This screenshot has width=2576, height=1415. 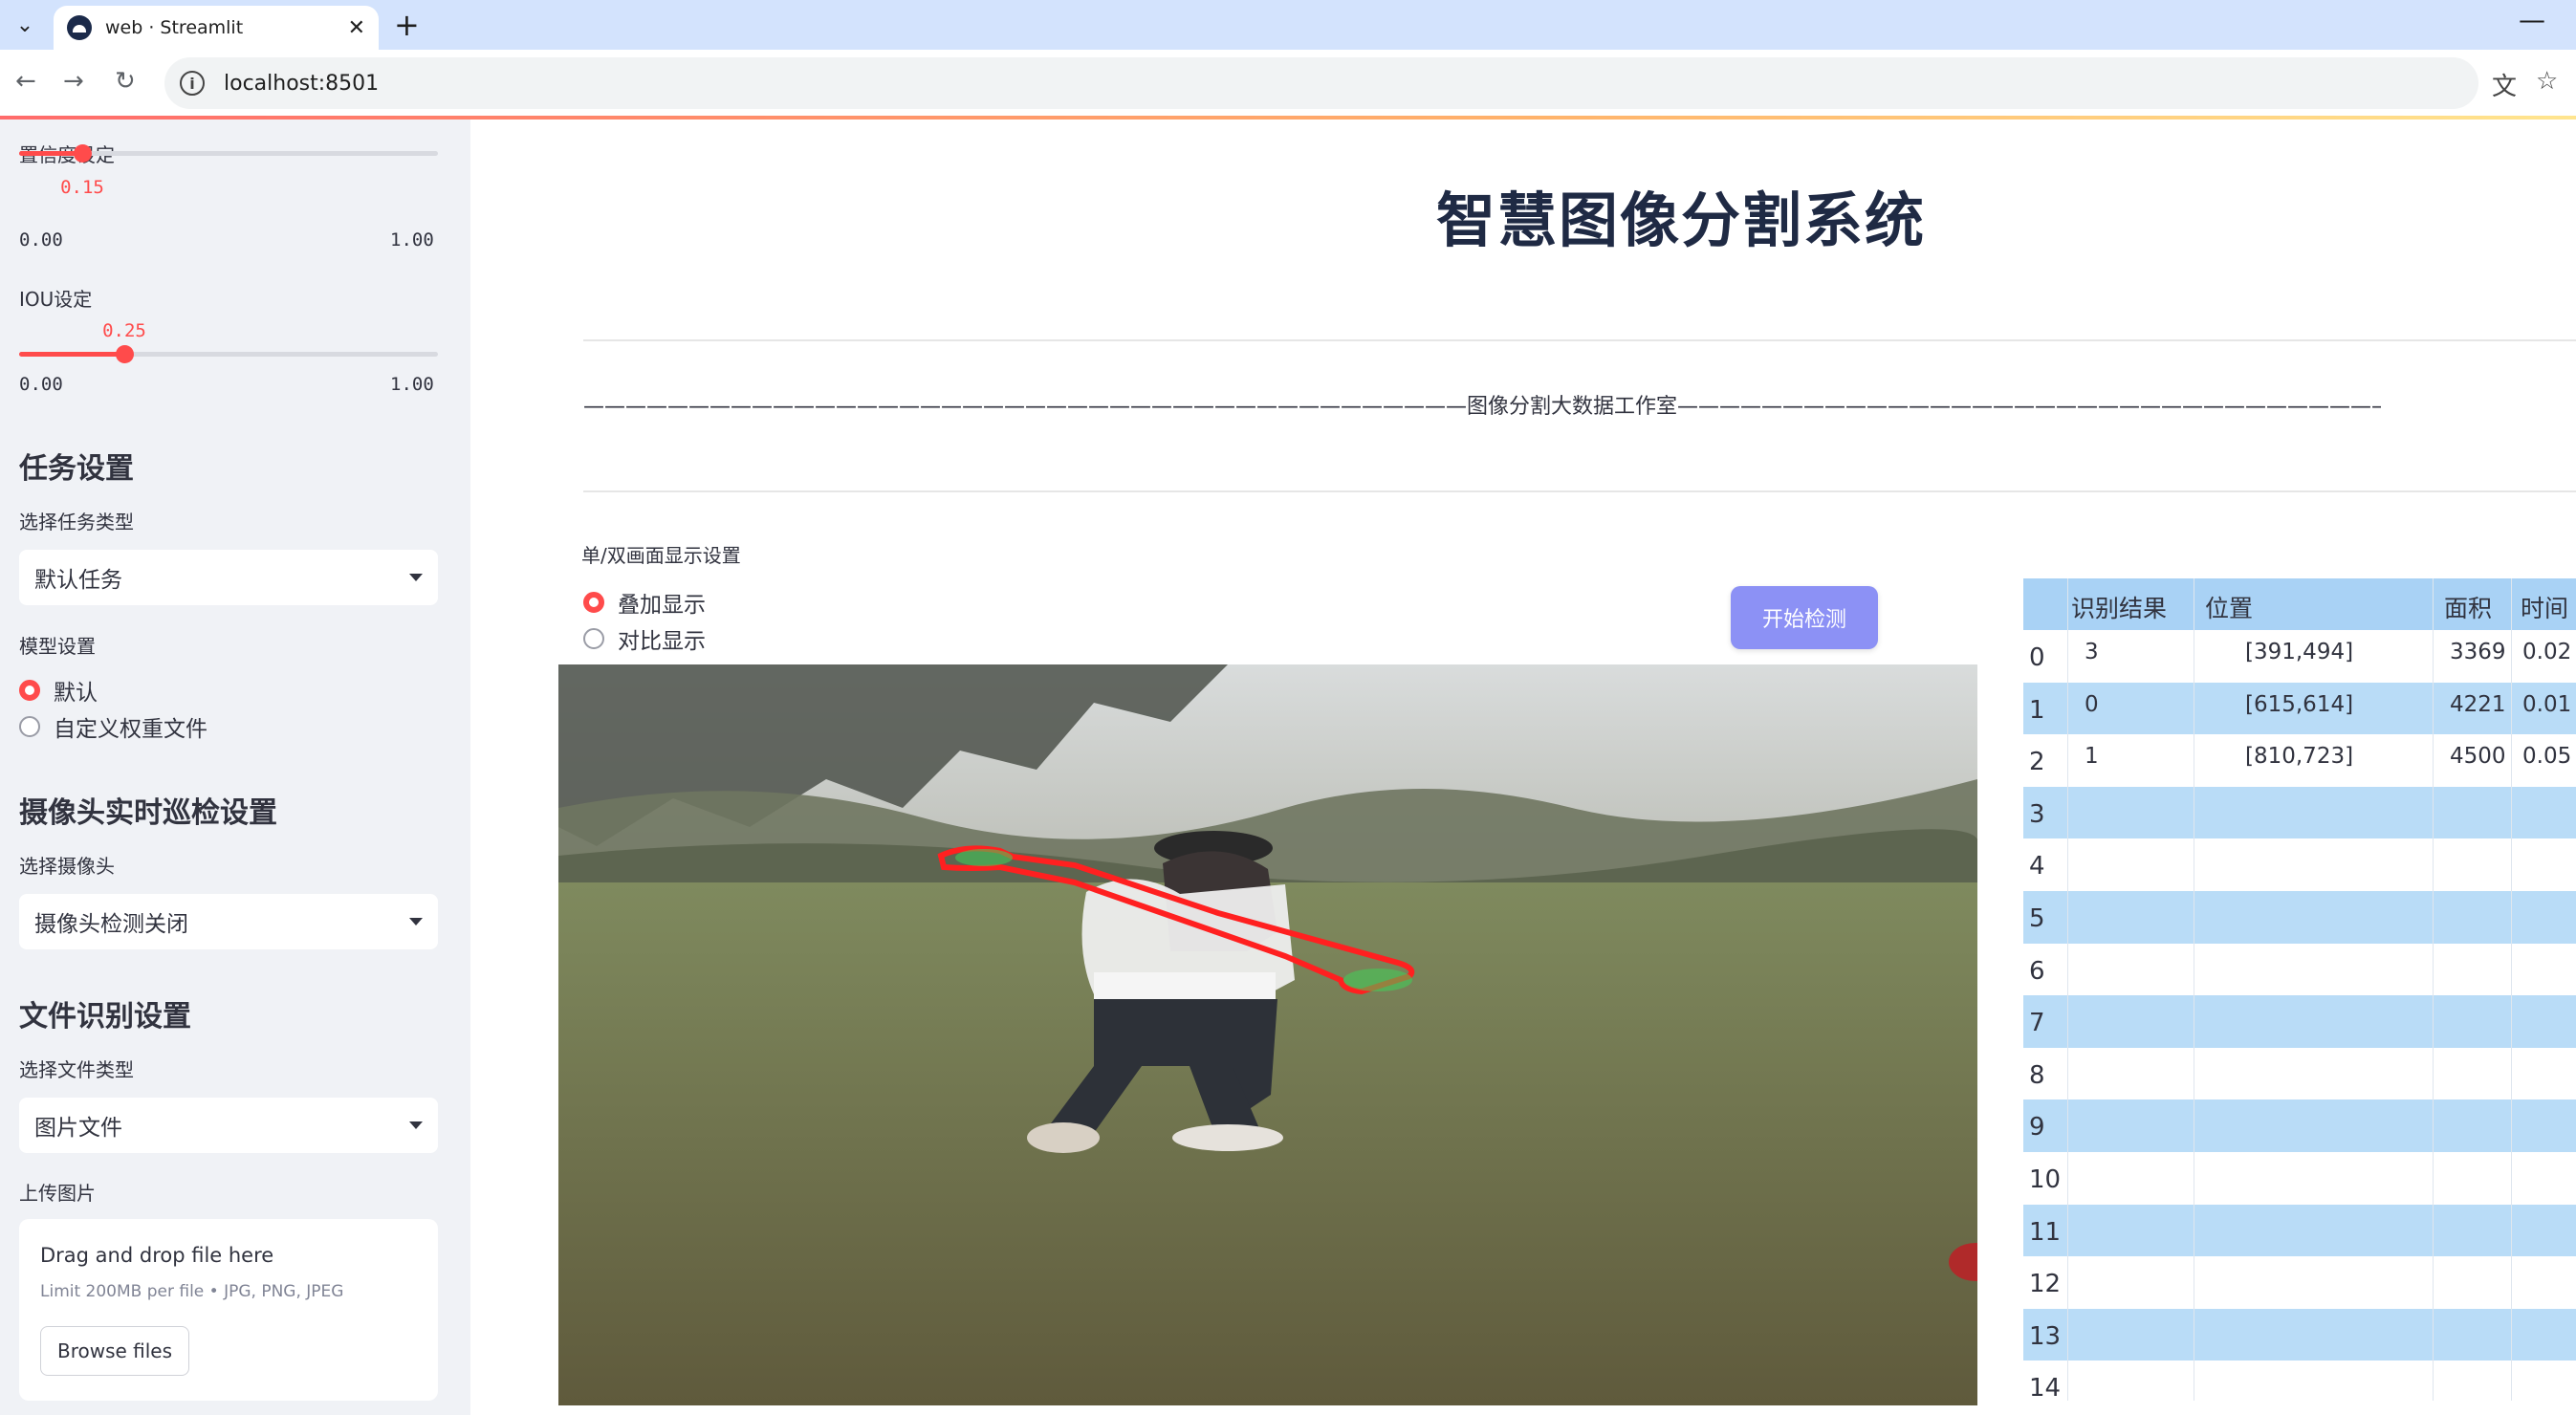 What do you see at coordinates (2299, 864) in the screenshot?
I see `table-row: 4` at bounding box center [2299, 864].